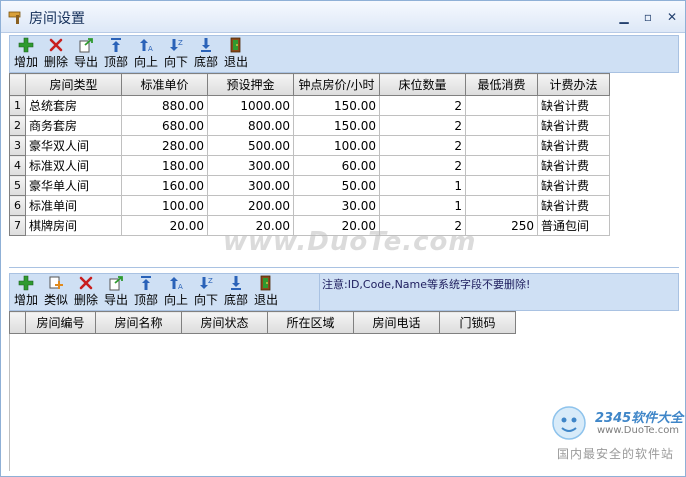  Describe the element at coordinates (73, 125) in the screenshot. I see `cell-room-type: 商务套房` at that location.